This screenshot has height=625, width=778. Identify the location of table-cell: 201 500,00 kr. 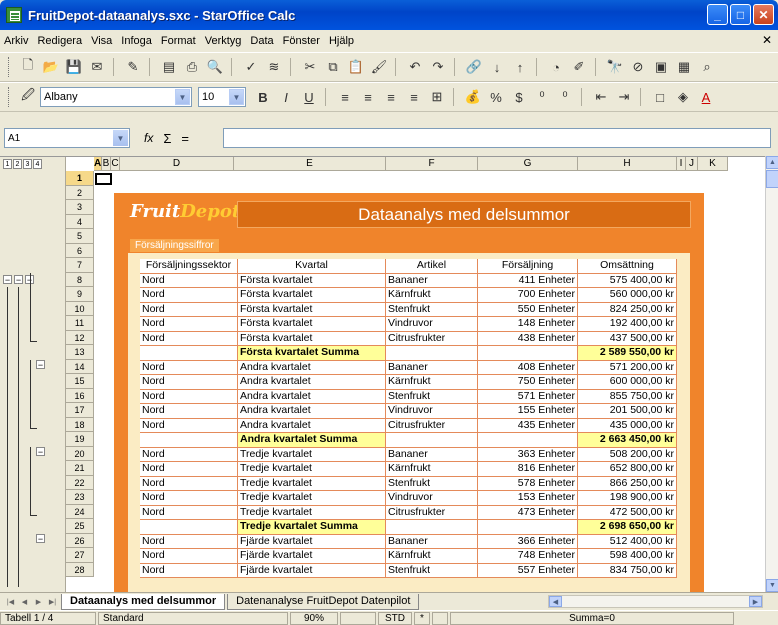
(627, 411).